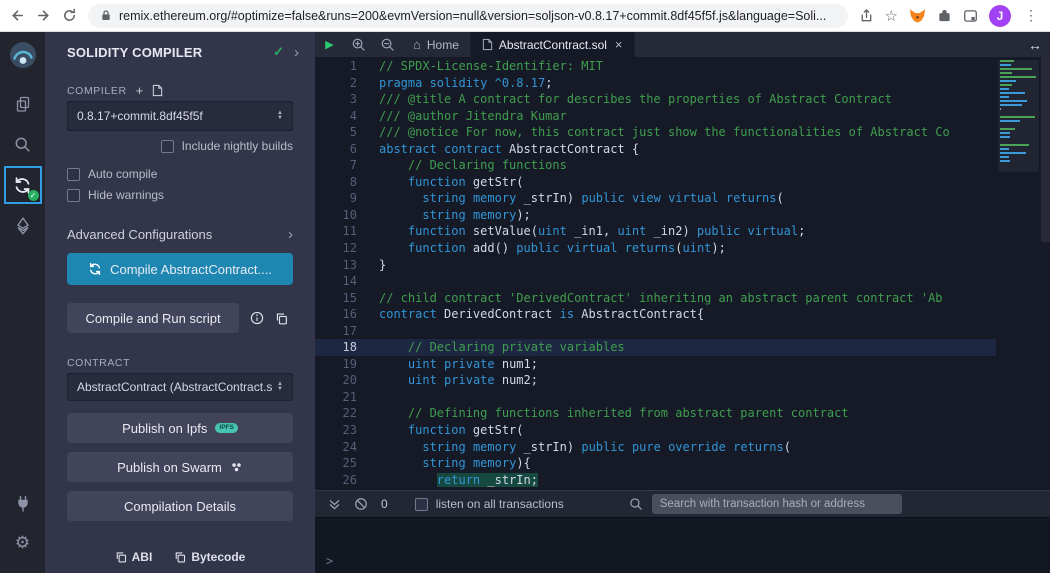 This screenshot has width=1050, height=573. I want to click on include-nightly-checkbox, so click(167, 146).